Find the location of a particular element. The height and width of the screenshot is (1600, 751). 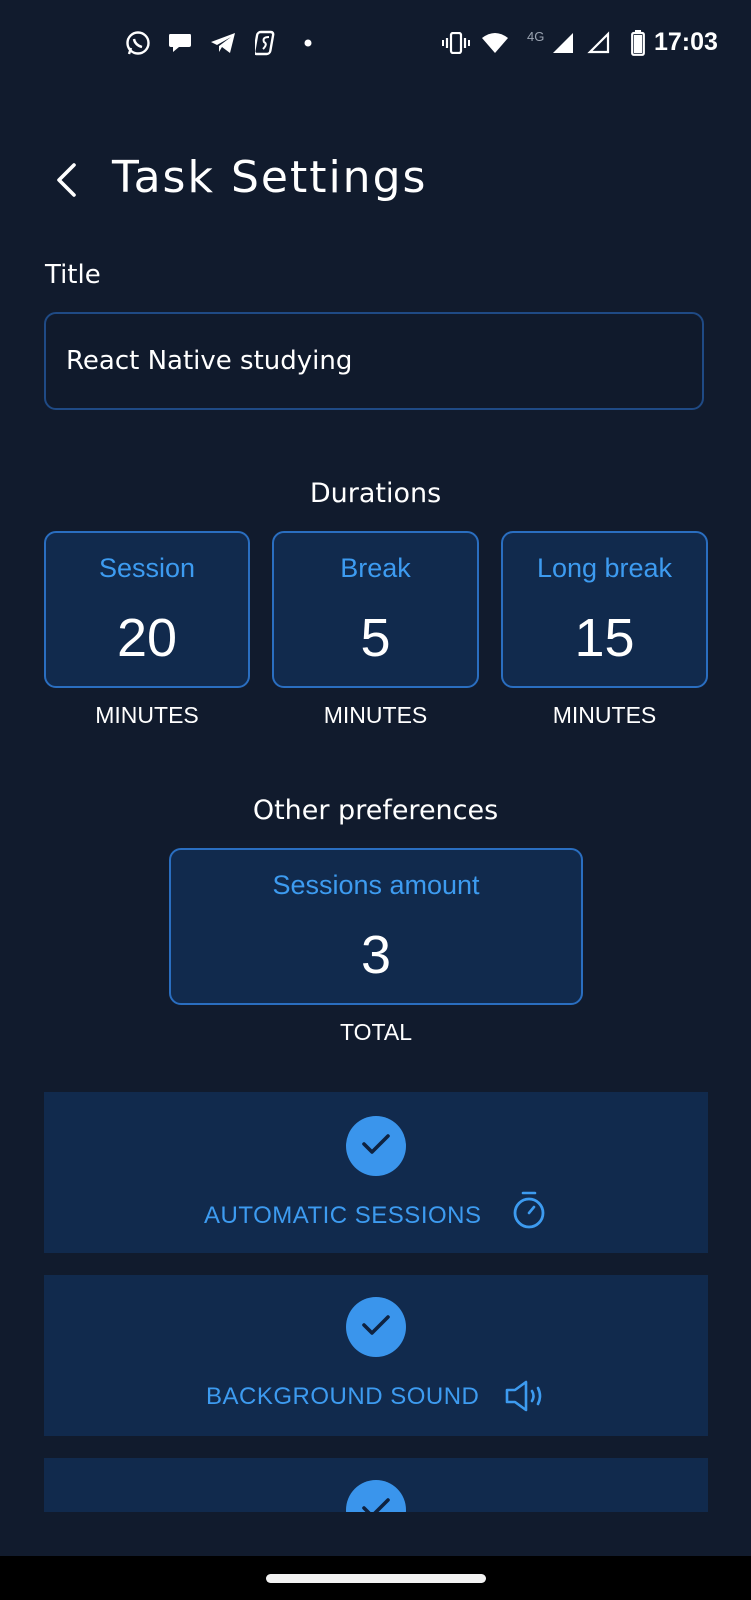

speaker-icon is located at coordinates (526, 1398).